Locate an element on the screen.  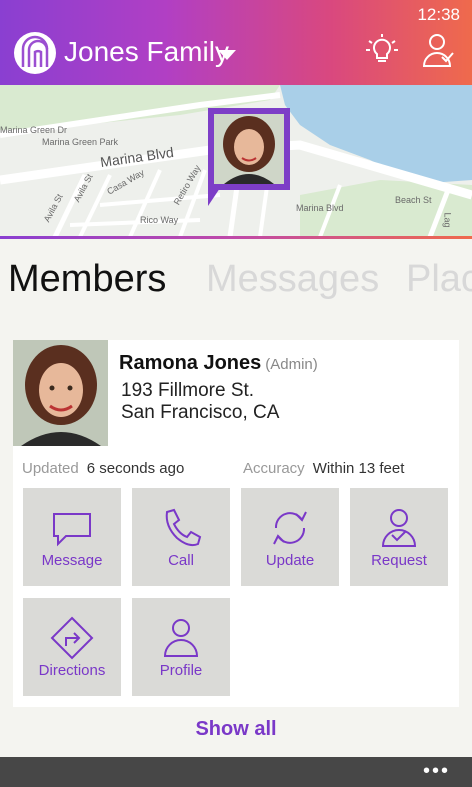
member-role: (Admin) is located at coordinates (291, 364).